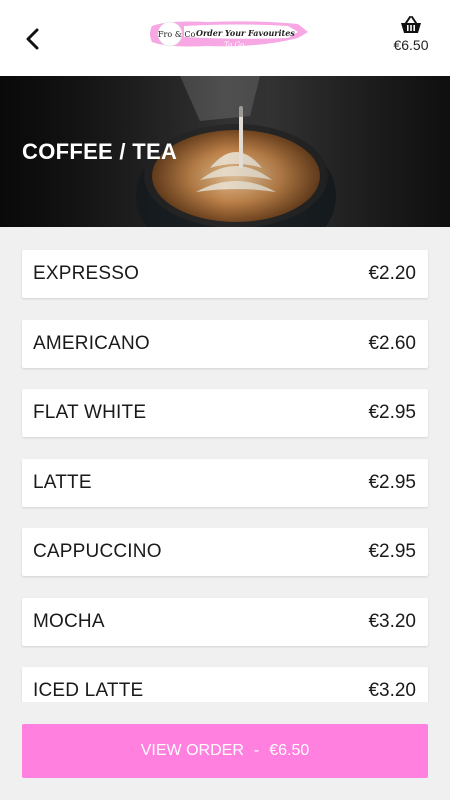 This screenshot has width=450, height=800. I want to click on menu-item-name: CAPPUCCINO, so click(97, 551).